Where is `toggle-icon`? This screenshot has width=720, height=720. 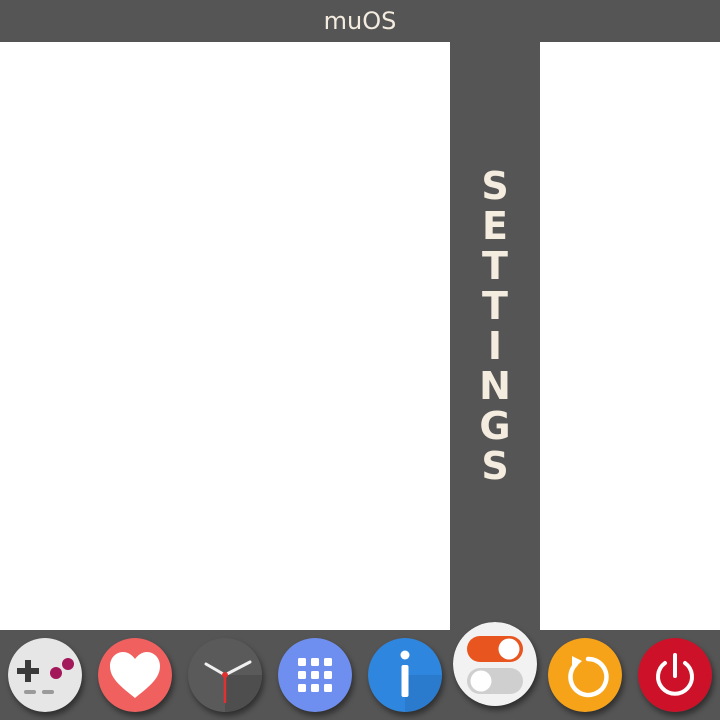 toggle-icon is located at coordinates (495, 664).